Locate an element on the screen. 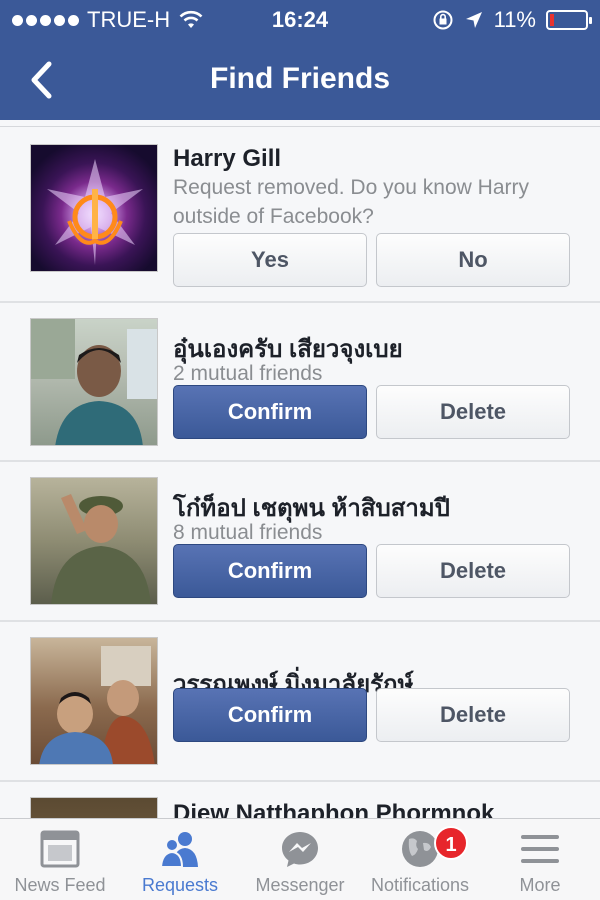 Image resolution: width=600 pixels, height=900 pixels. friend-request-row: Diew Natthaphon Phormnok is located at coordinates (300, 800).